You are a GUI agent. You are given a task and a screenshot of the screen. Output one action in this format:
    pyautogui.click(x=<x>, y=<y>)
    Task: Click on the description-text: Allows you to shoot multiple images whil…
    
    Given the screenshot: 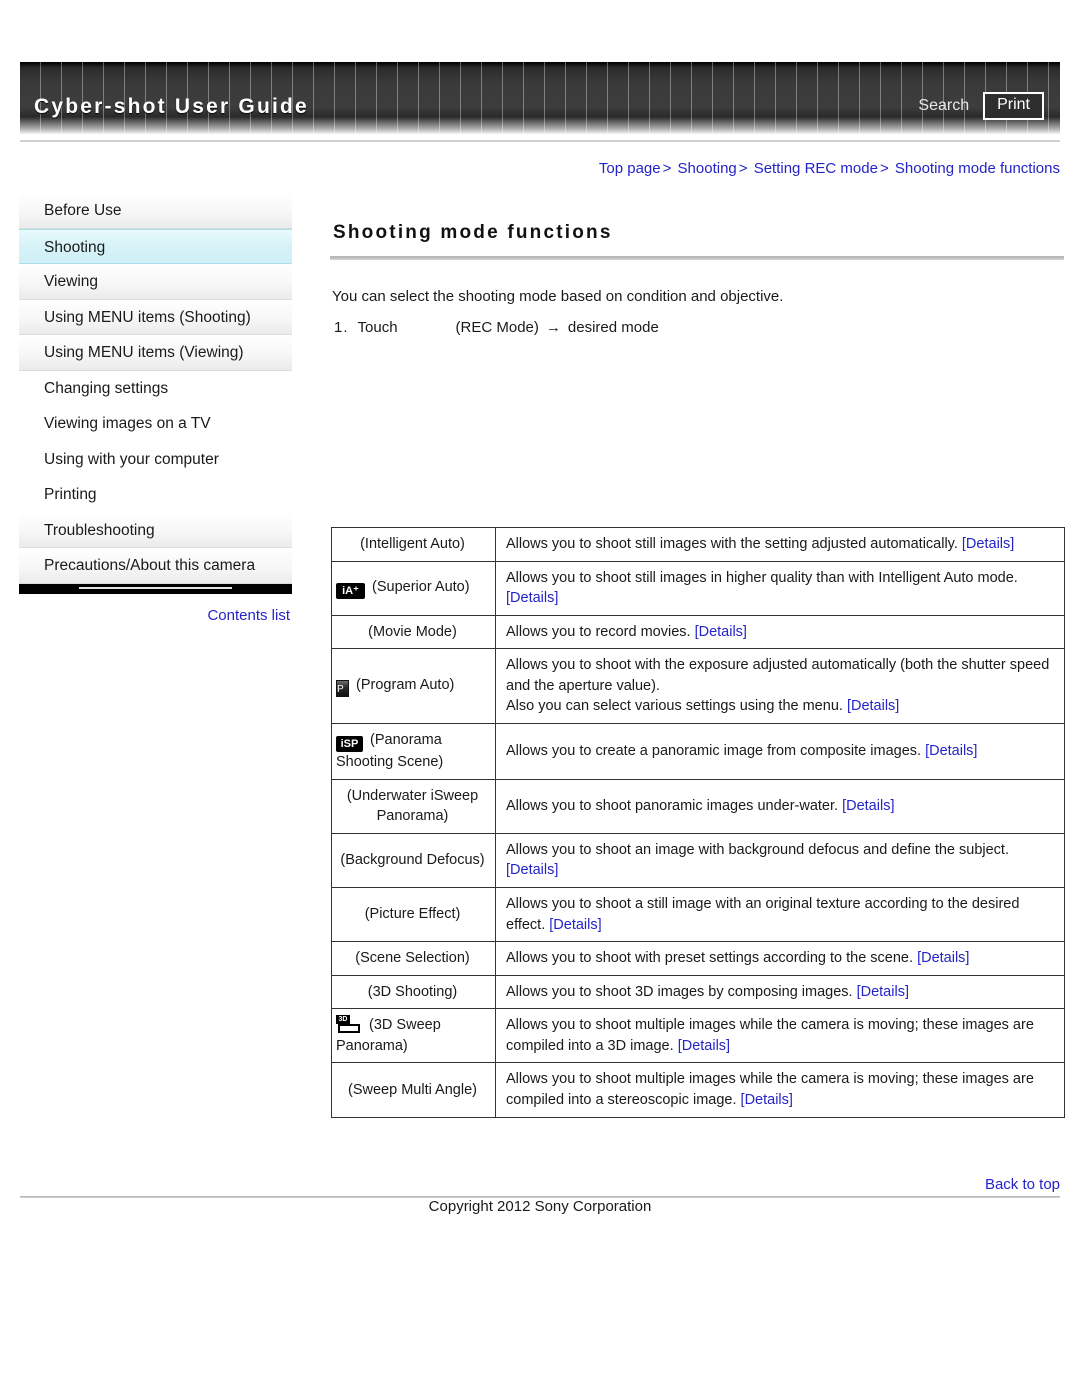 What is the action you would take?
    pyautogui.click(x=770, y=1035)
    